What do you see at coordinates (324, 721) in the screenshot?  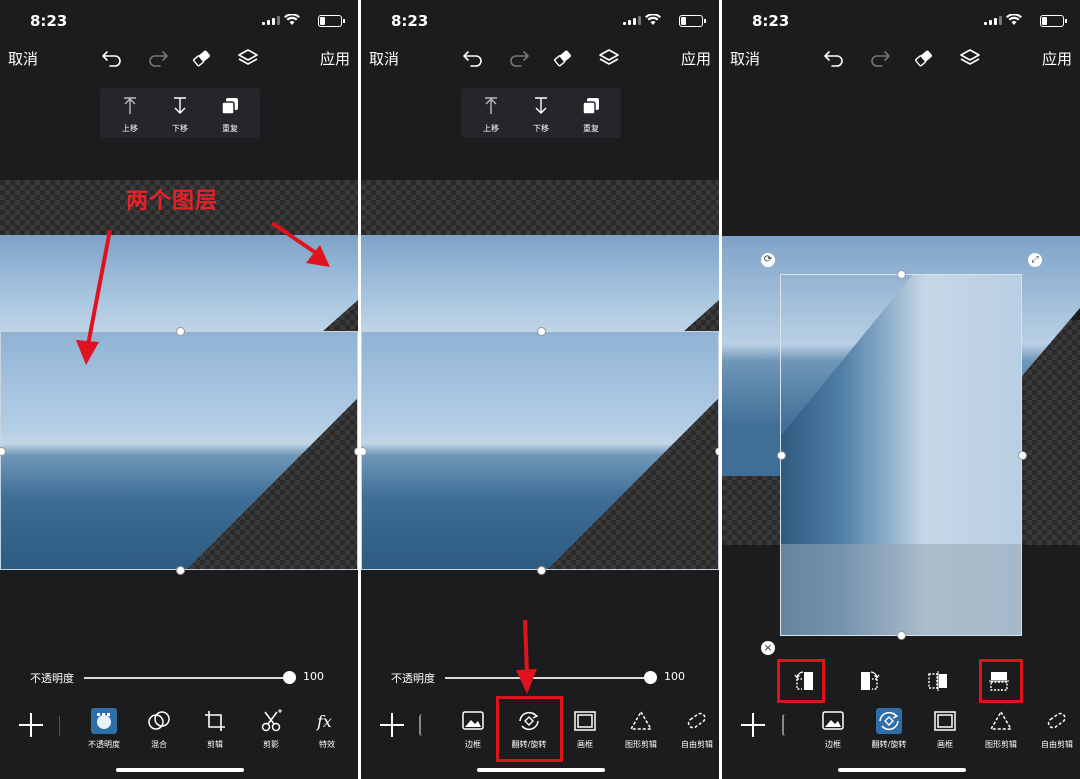 I see `fx-icon: fx` at bounding box center [324, 721].